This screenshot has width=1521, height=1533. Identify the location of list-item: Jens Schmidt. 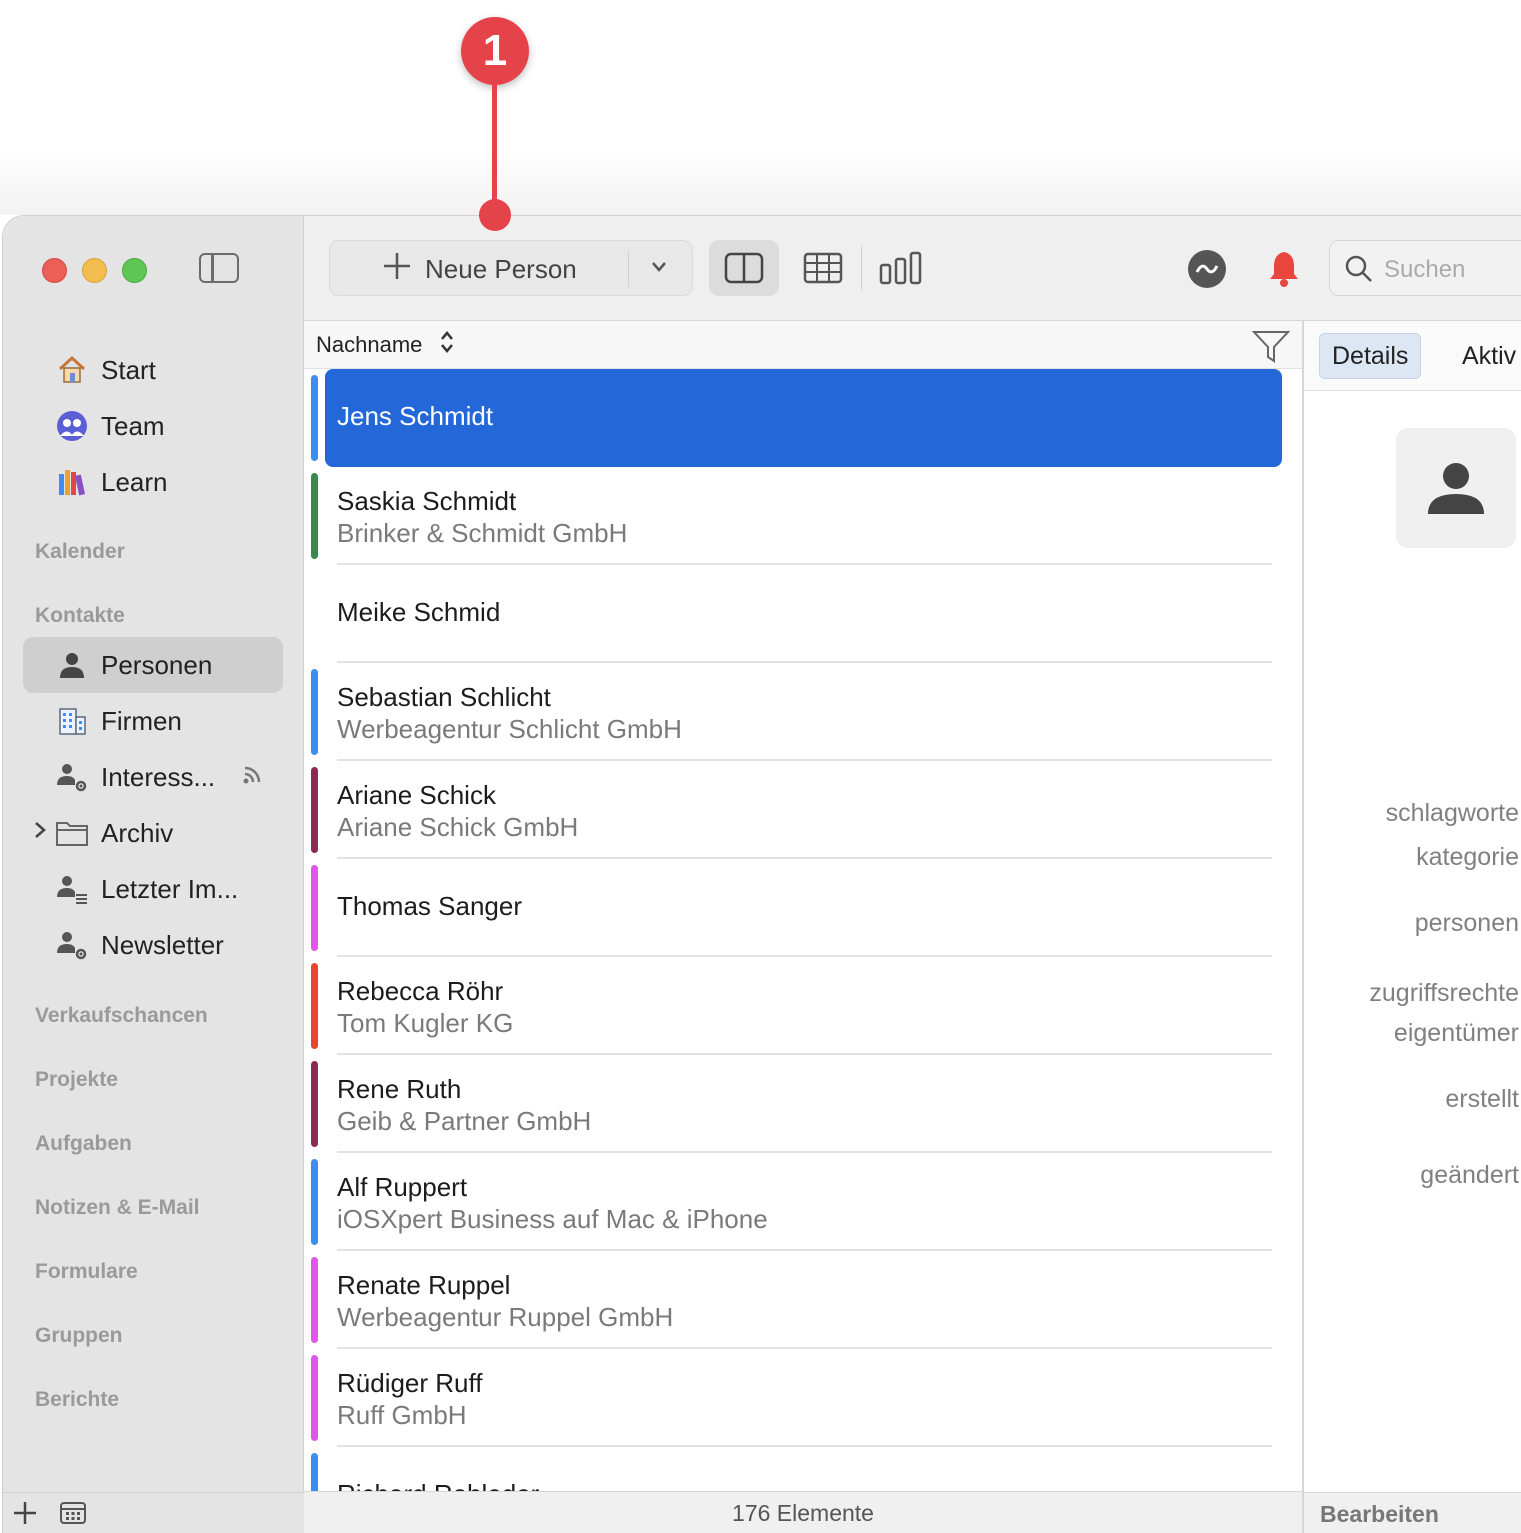
(803, 418).